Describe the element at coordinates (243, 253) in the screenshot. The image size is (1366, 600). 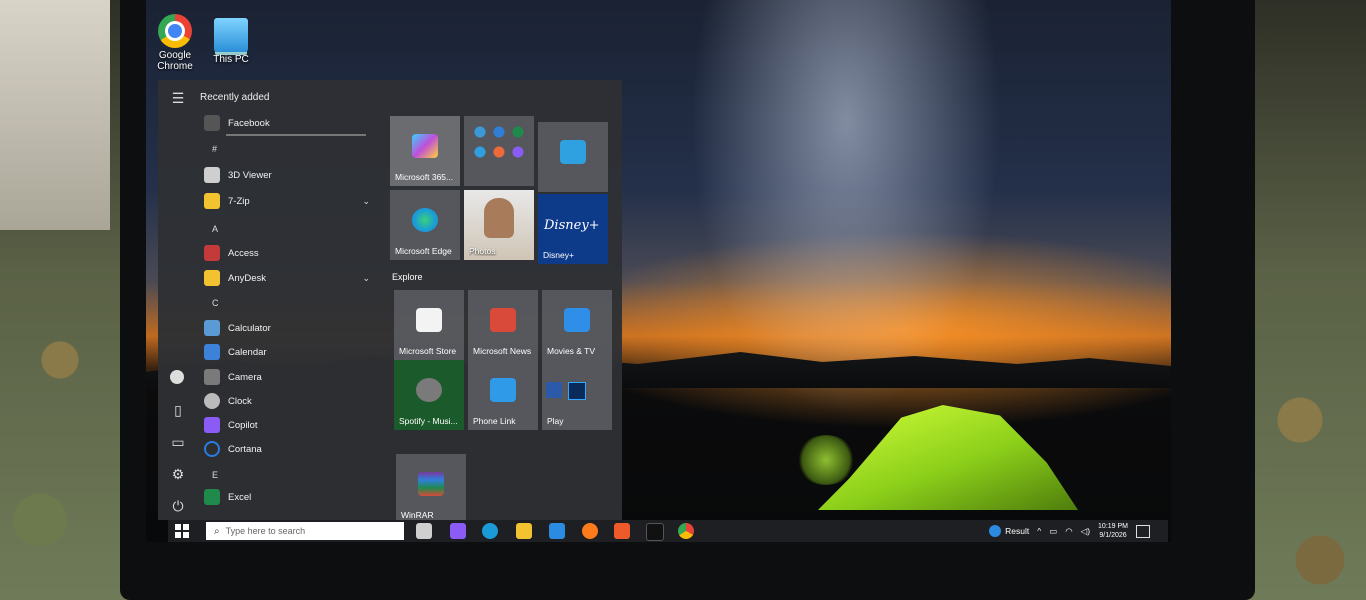
I see `app-label: Access` at that location.